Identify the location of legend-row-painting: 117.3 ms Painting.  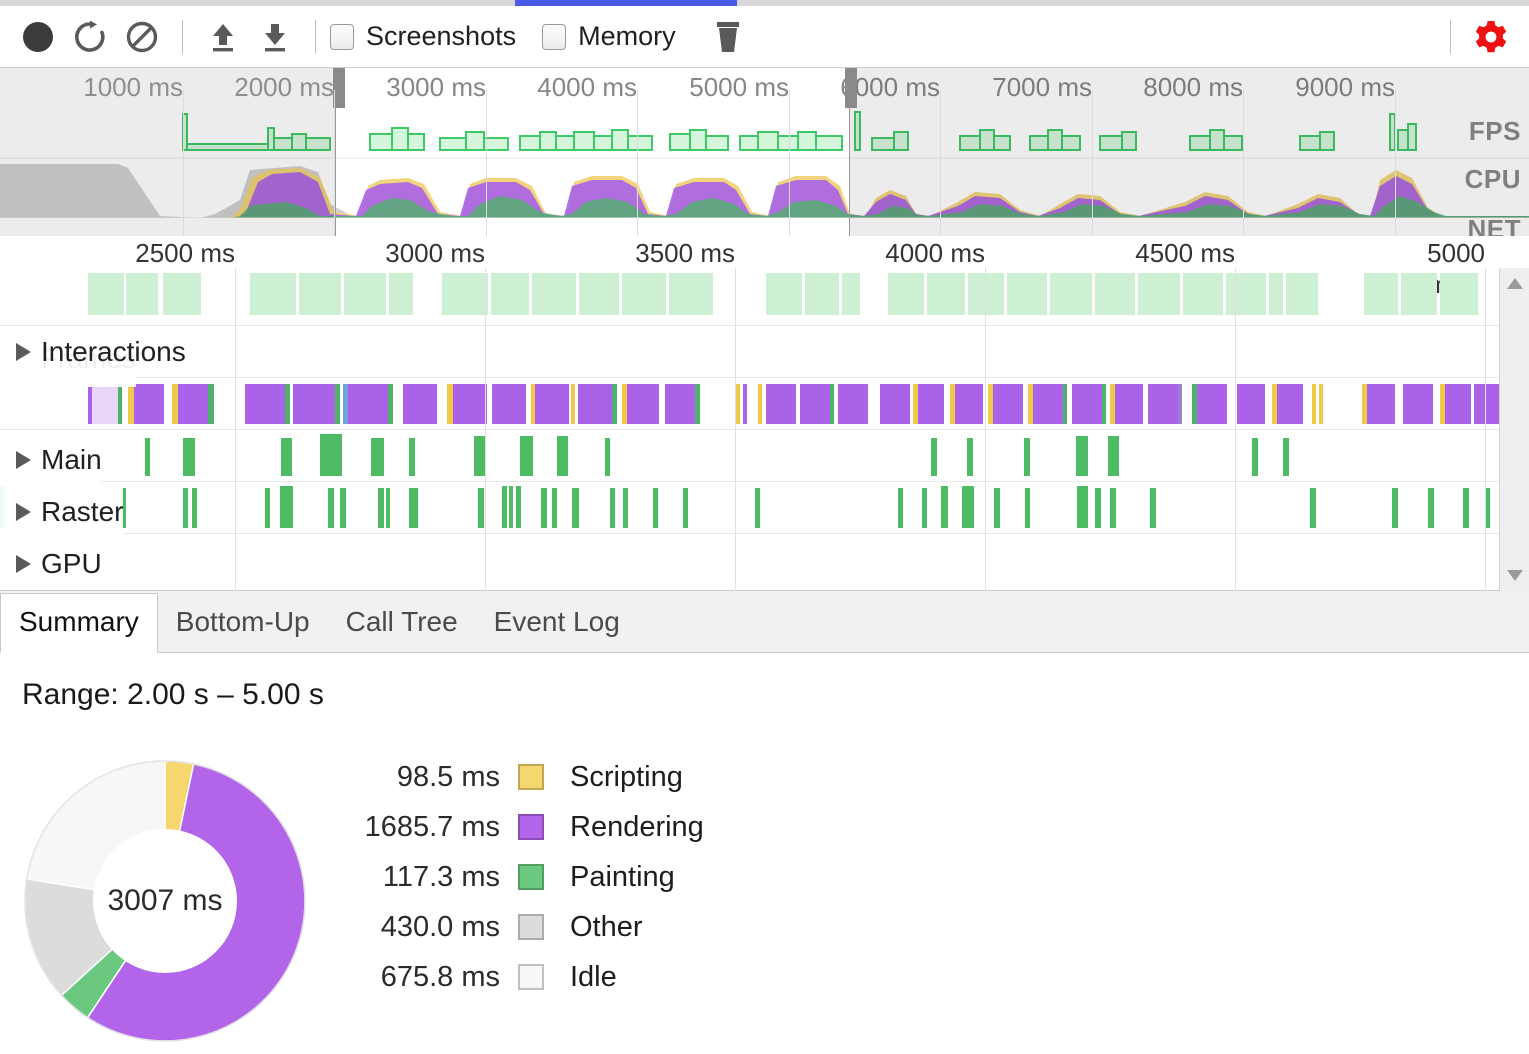
(522, 877).